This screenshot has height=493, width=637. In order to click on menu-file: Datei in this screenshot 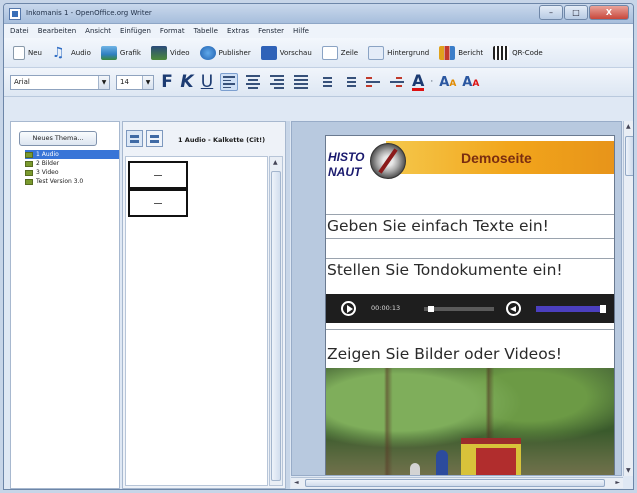, I will do `click(19, 31)`.